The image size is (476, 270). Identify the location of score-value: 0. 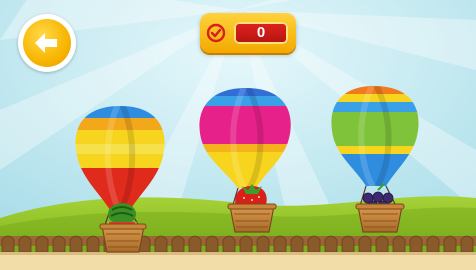
(261, 32).